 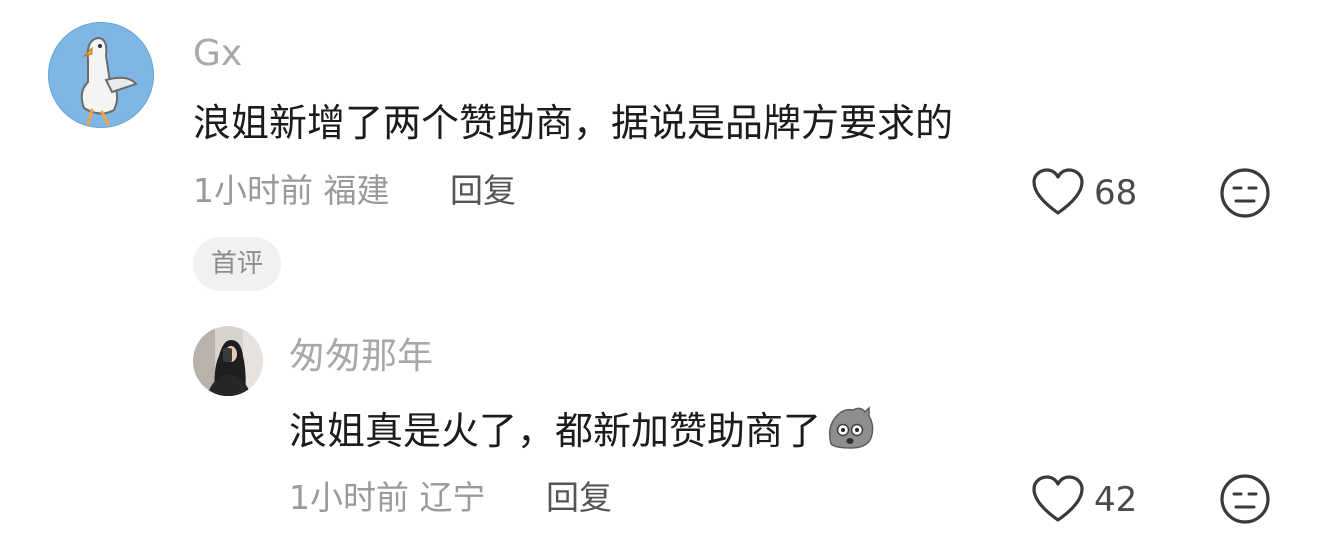 I want to click on reply-text: 浪姐真是火了，都新加赞助商了, so click(x=582, y=431).